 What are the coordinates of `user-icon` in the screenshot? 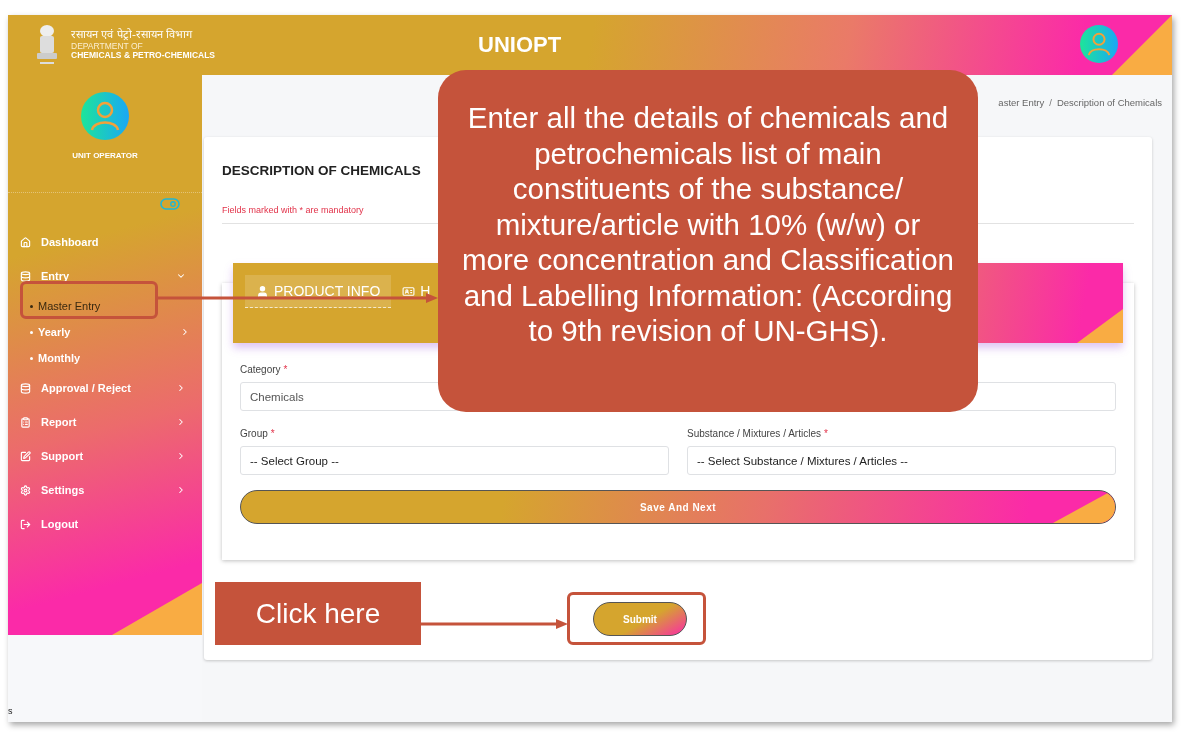 It's located at (262, 291).